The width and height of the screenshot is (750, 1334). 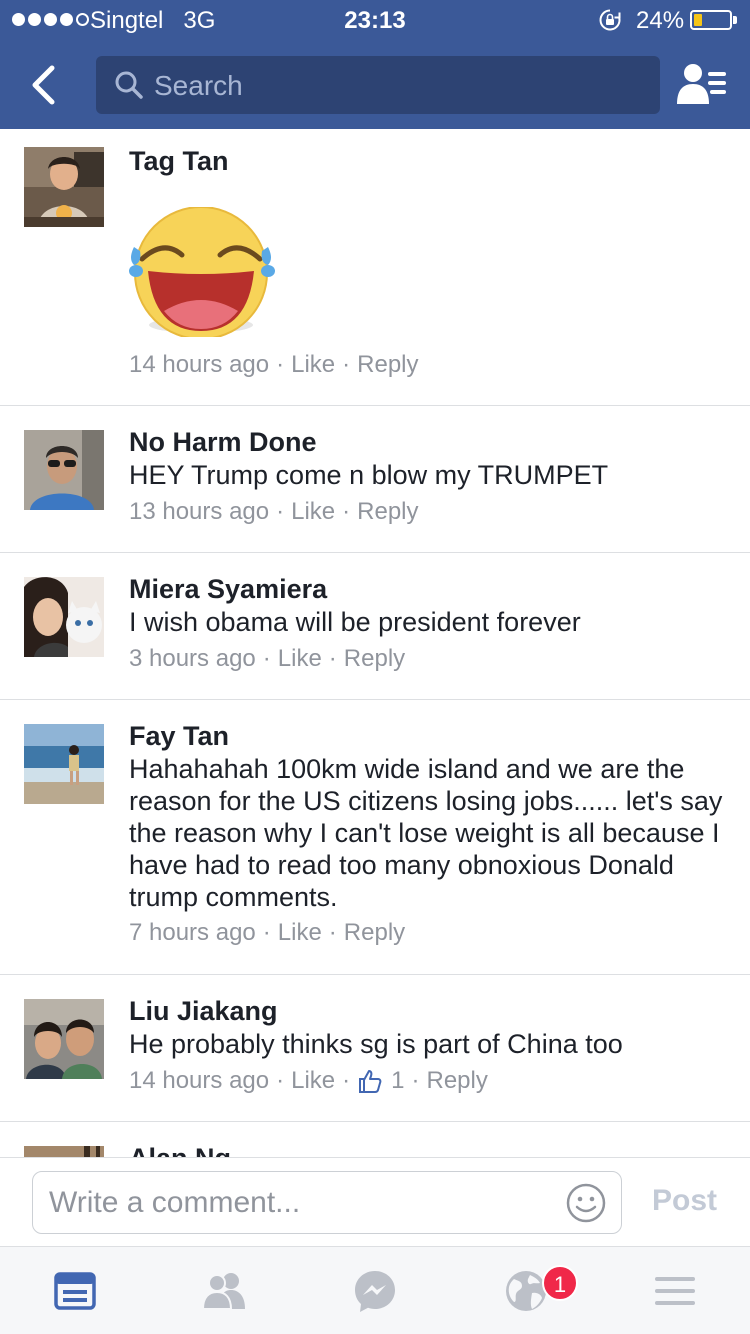 What do you see at coordinates (711, 20) in the screenshot?
I see `battery-icon` at bounding box center [711, 20].